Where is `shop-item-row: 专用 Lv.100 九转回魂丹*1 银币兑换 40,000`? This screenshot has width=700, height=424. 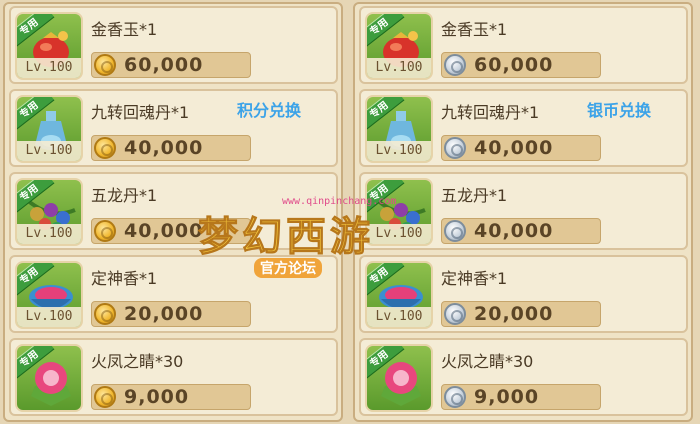
shop-item-row: 专用 Lv.100 九转回魂丹*1 银币兑换 40,000 is located at coordinates (523, 128).